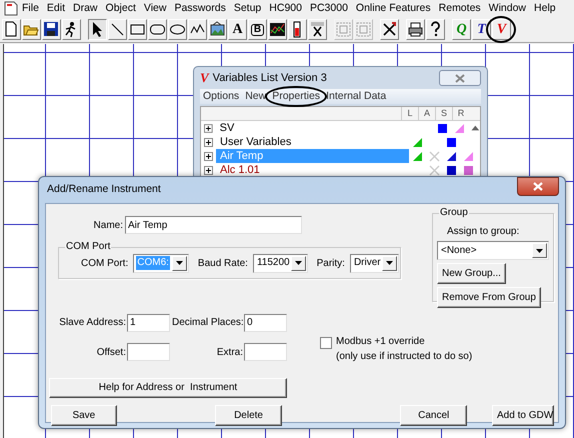  Describe the element at coordinates (104, 190) in the screenshot. I see `dialog-title: Add/Rename Instrument` at that location.